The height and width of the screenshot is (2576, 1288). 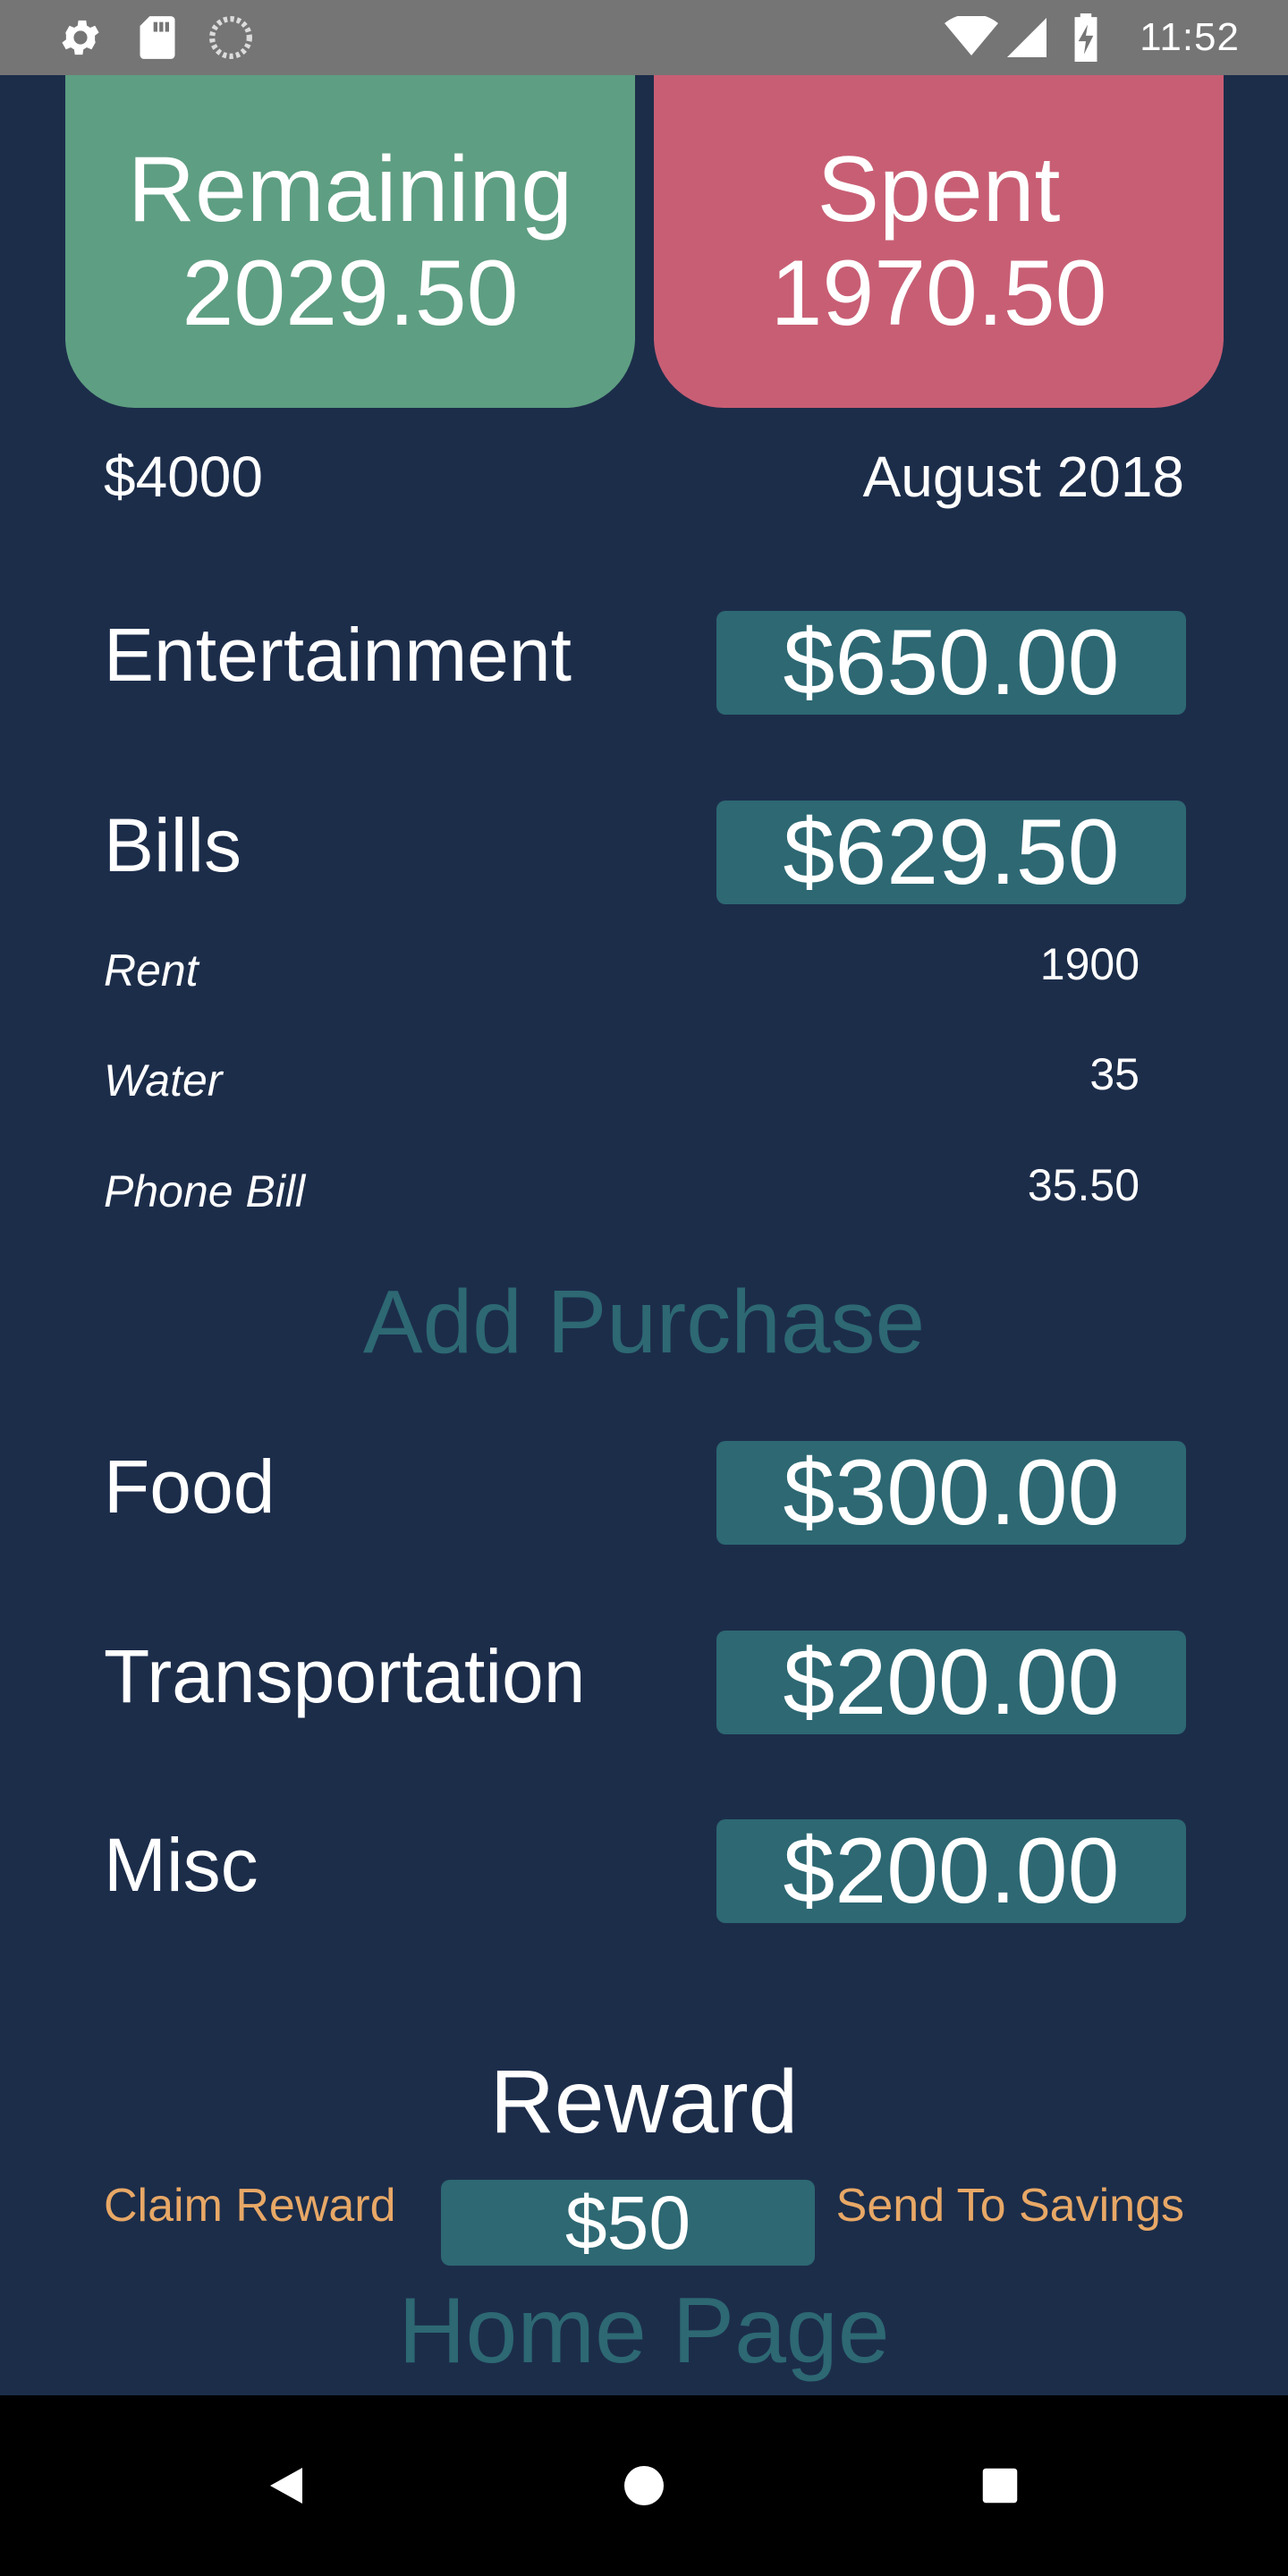 I want to click on remaining-value: 2029.50, so click(x=350, y=293).